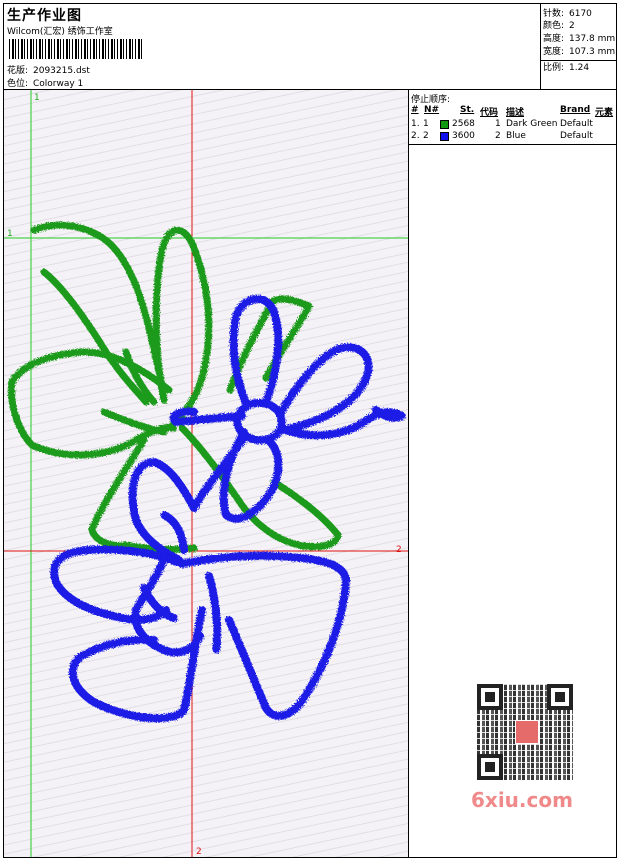 Image resolution: width=620 pixels, height=861 pixels. Describe the element at coordinates (76, 49) in the screenshot. I see `barcode` at that location.